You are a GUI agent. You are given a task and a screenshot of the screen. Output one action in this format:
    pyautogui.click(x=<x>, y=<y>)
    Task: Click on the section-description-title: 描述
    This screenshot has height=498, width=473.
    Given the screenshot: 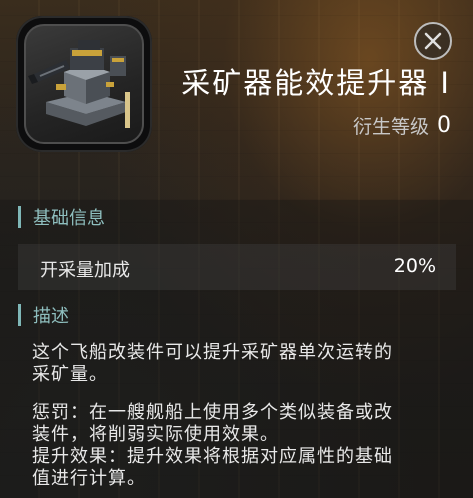 What is the action you would take?
    pyautogui.click(x=51, y=316)
    